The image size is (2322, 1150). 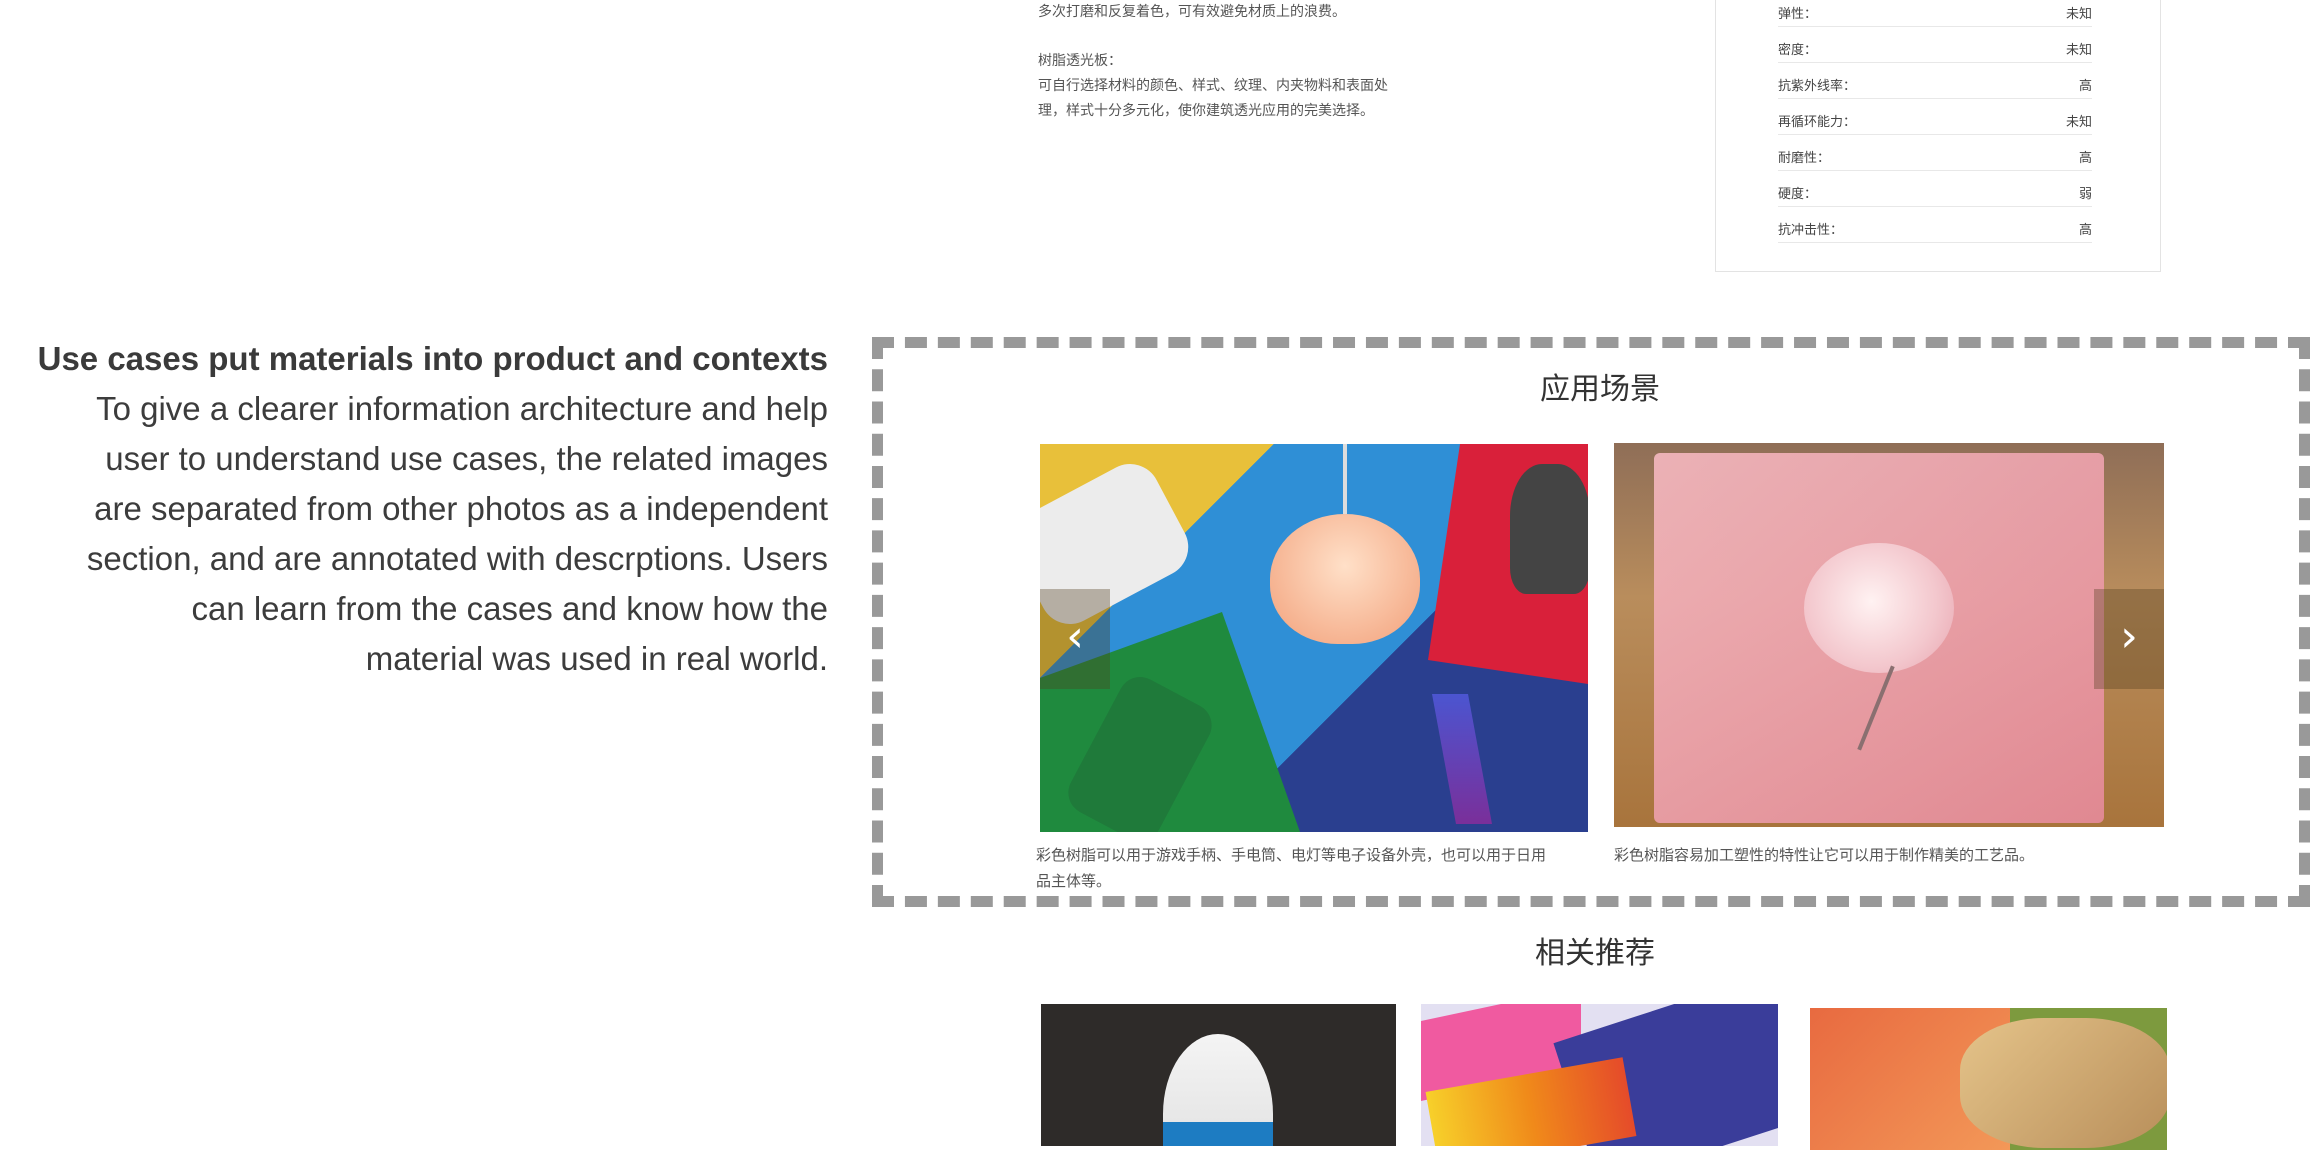 What do you see at coordinates (1817, 86) in the screenshot?
I see `property-name: 抗紫外线率：` at bounding box center [1817, 86].